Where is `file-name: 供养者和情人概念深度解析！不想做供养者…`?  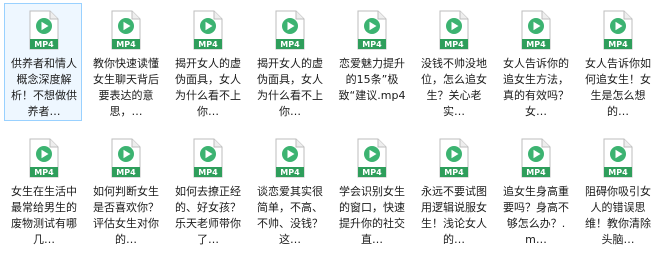
file-name: 供养者和情人概念深度解析！不想做供养者… is located at coordinates (44, 87).